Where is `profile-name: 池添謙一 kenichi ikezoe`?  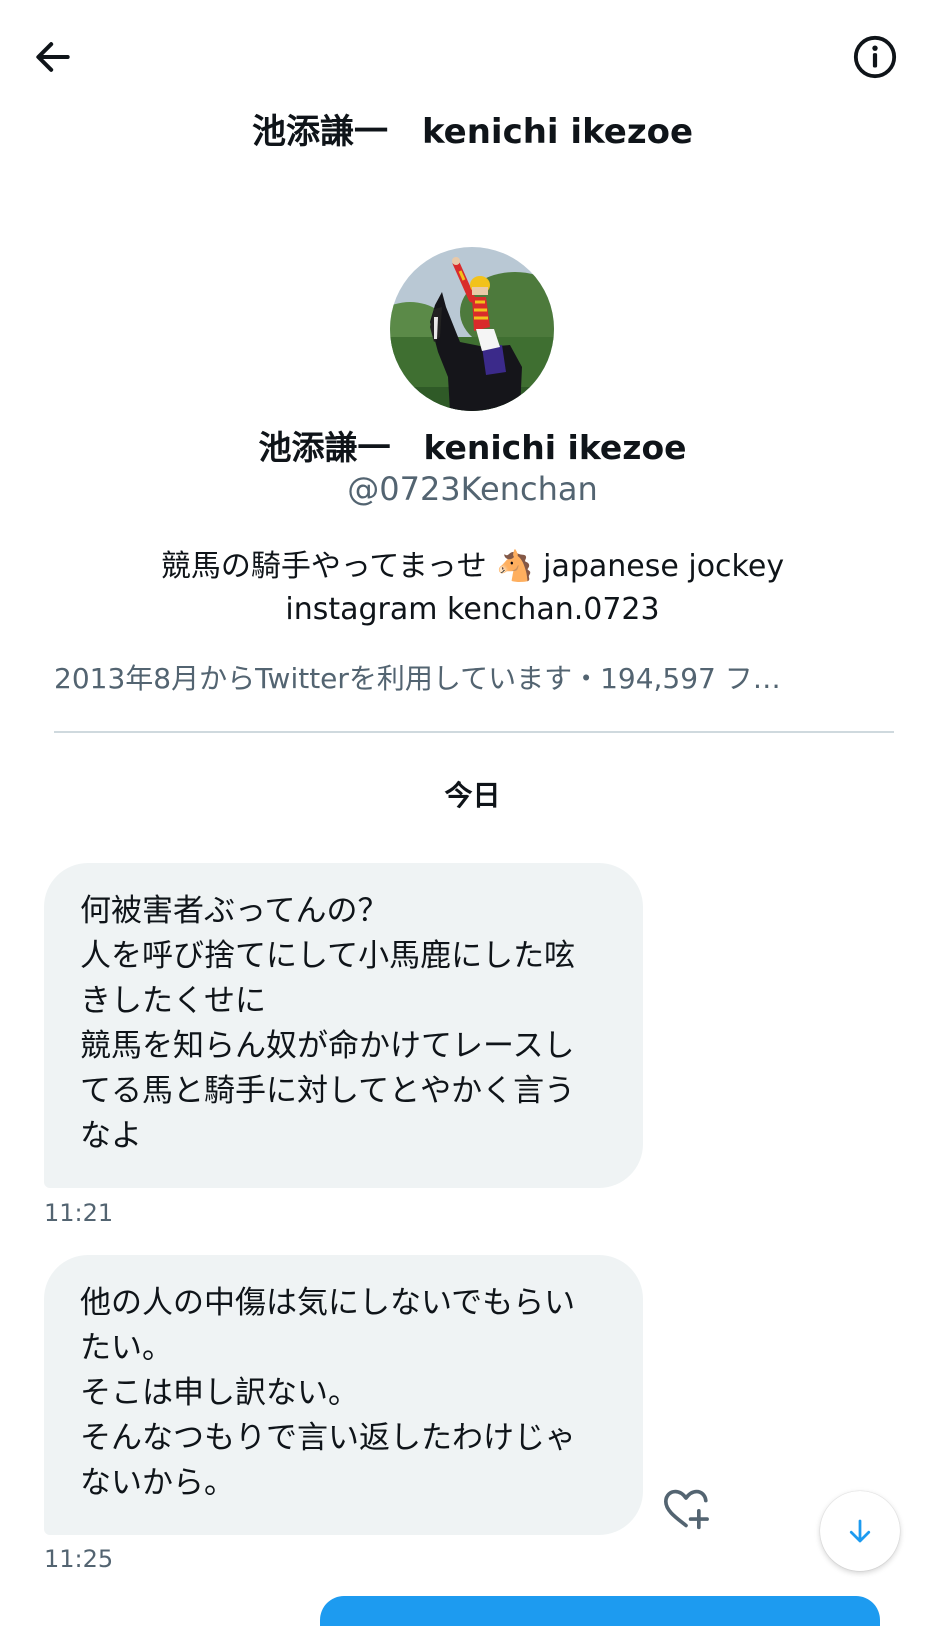 profile-name: 池添謙一 kenichi ikezoe is located at coordinates (472, 447).